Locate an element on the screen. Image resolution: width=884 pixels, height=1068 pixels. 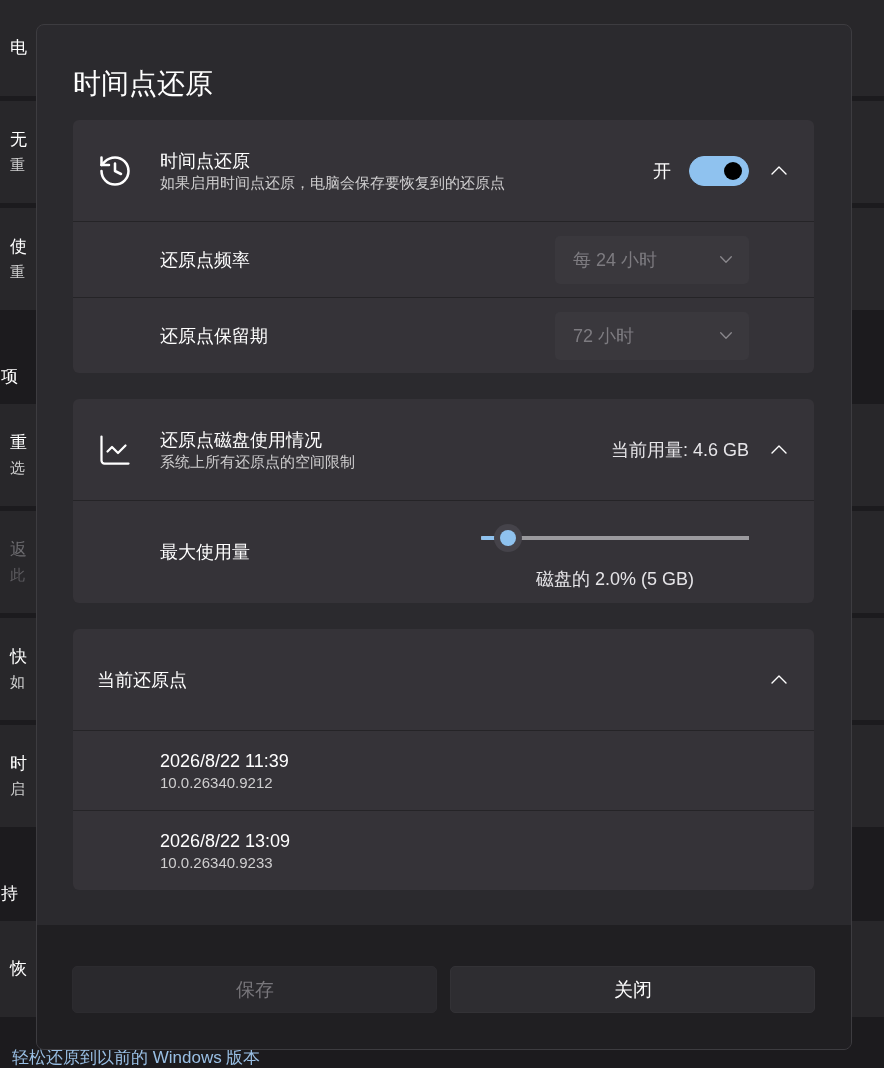
slider-thumb is located at coordinates (507, 538).